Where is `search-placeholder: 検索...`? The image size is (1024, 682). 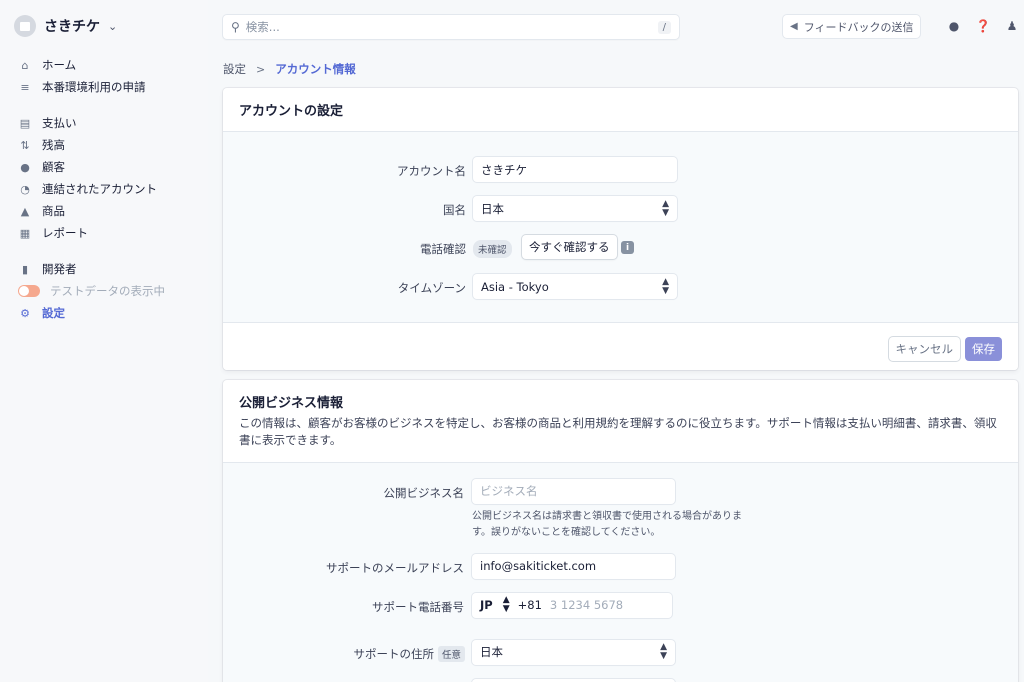
search-placeholder: 検索... is located at coordinates (262, 27).